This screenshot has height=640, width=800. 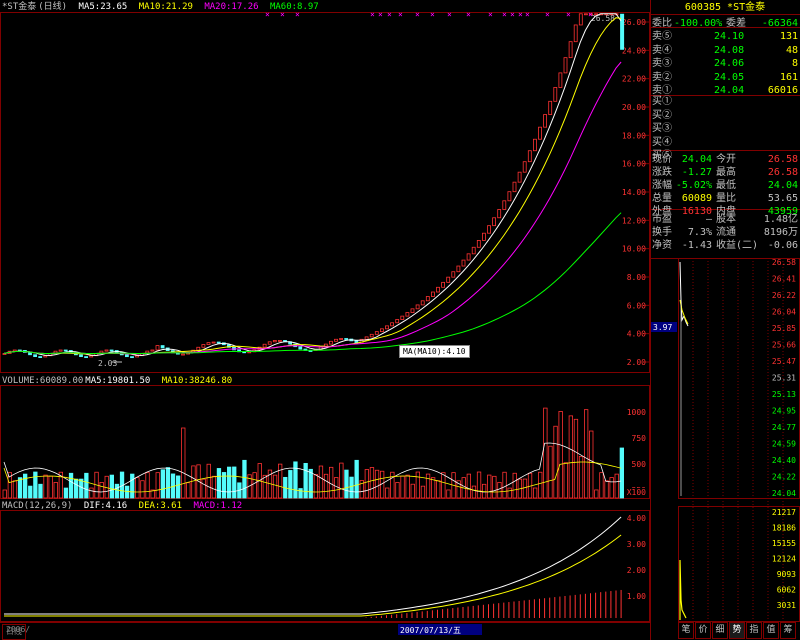 I want to click on stat-value: -0.06, so click(x=782, y=245).